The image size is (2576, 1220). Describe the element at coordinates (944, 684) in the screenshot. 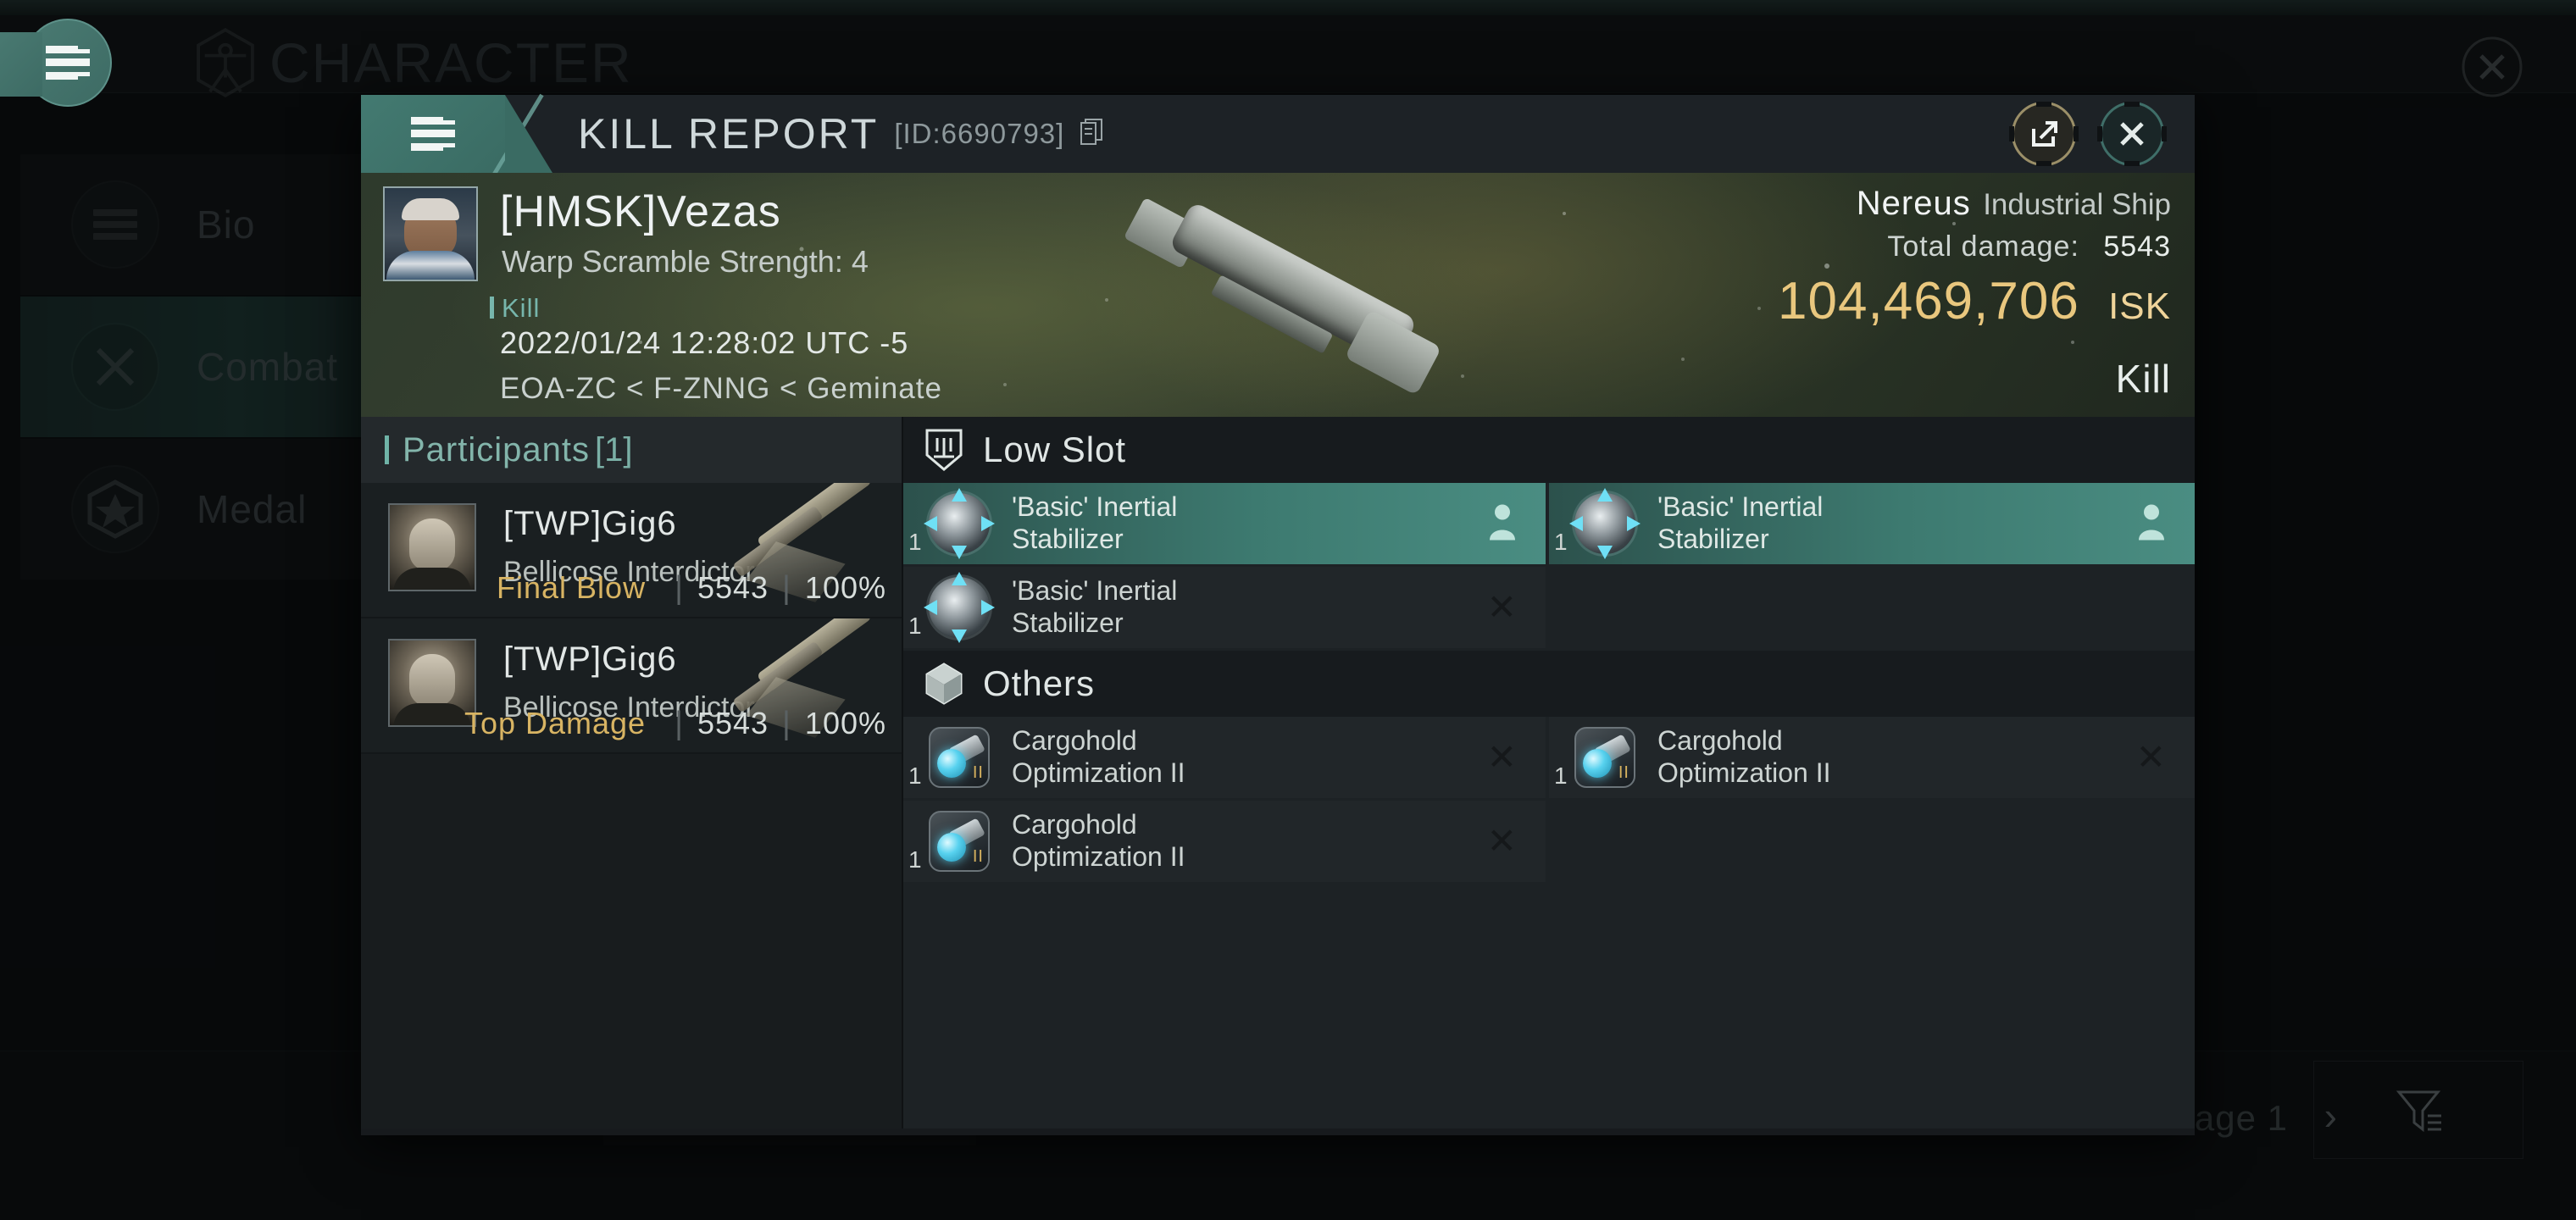

I see `cube-icon` at that location.